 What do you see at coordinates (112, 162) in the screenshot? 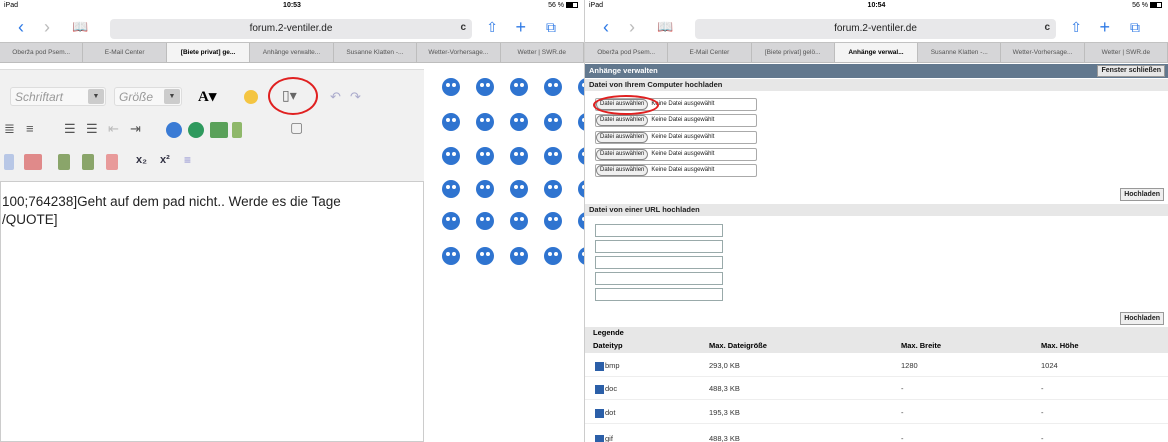
I see `remove-format-icon` at bounding box center [112, 162].